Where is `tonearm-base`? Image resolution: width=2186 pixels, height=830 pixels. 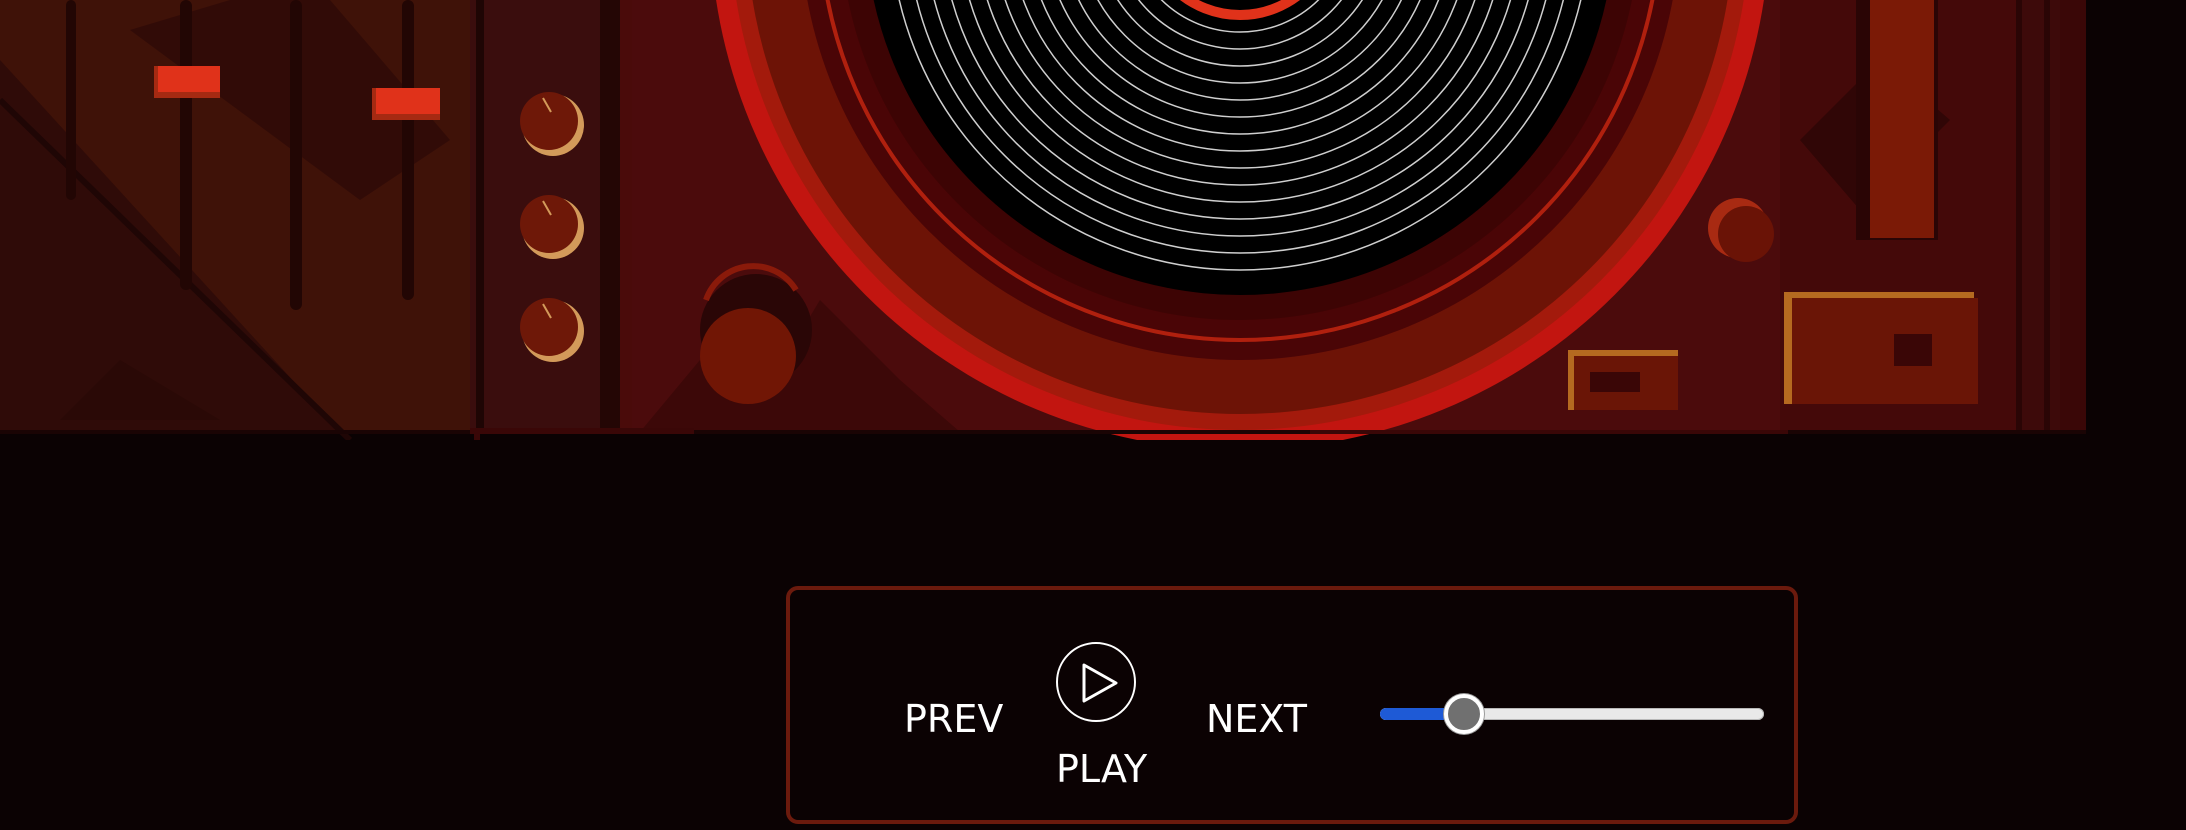
tonearm-base is located at coordinates (1881, 348).